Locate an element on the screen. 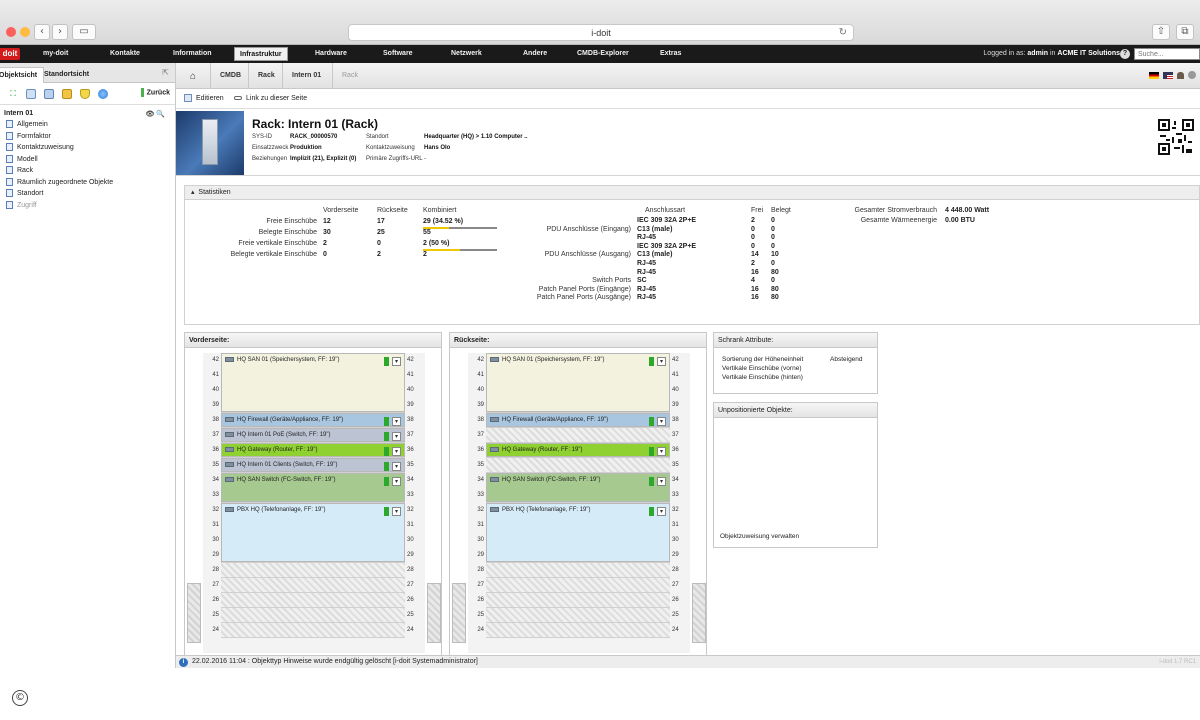 The width and height of the screenshot is (1200, 720). eye-search-icon: 👁 🔍 is located at coordinates (155, 114).